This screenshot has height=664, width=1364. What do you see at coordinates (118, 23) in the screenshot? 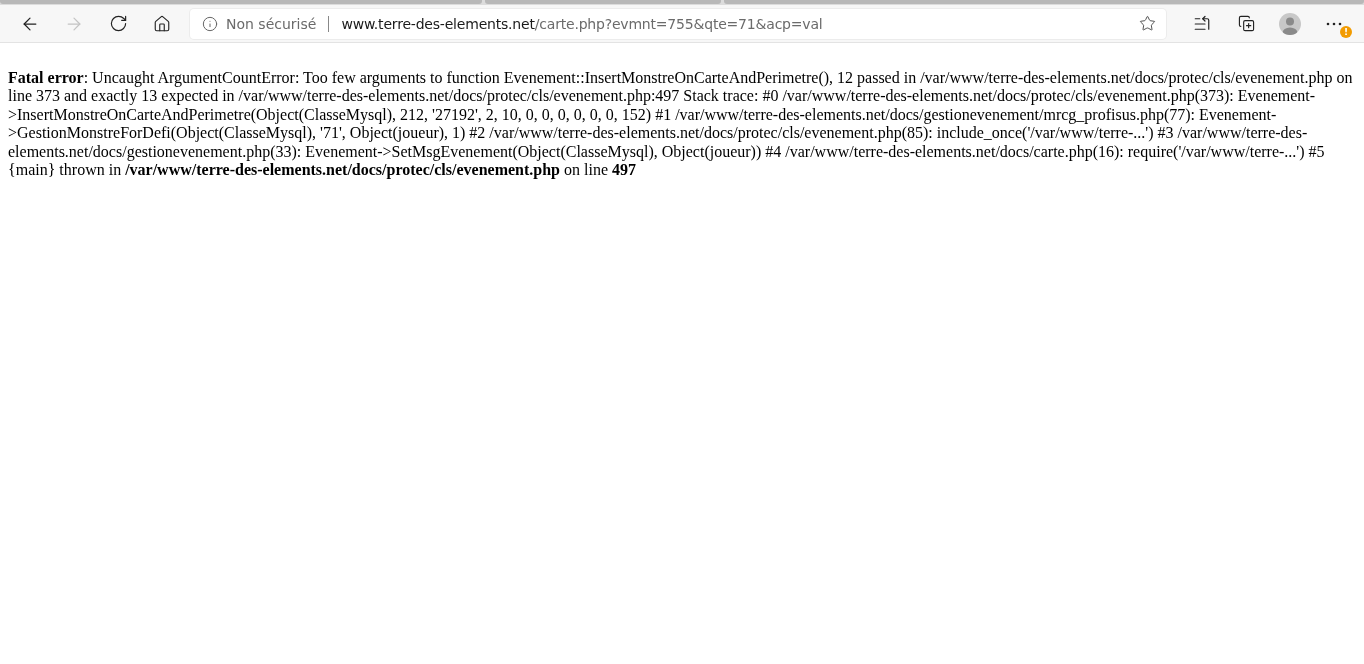
I see `refresh-icon` at bounding box center [118, 23].